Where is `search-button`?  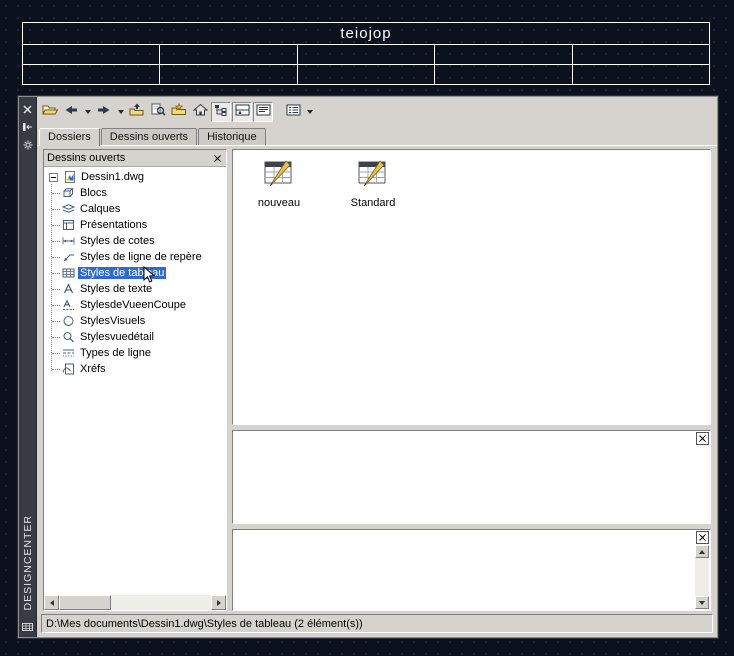
search-button is located at coordinates (158, 112).